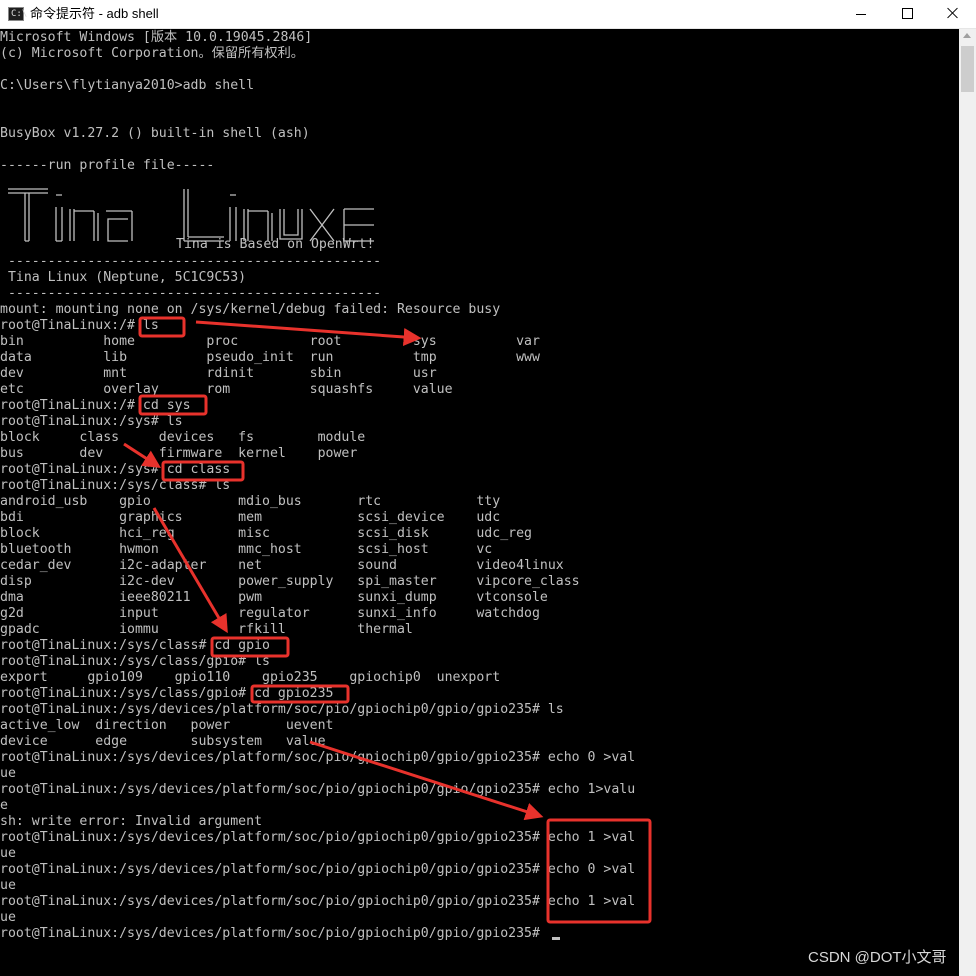  I want to click on console-line: block hci_reg misc scsi_disk udc_reg, so click(266, 533).